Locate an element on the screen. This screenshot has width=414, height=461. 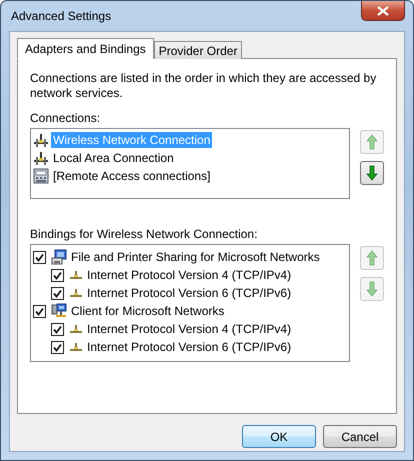
tree-item: File and Printer Sharing for Microsoft Networks is located at coordinates (195, 257).